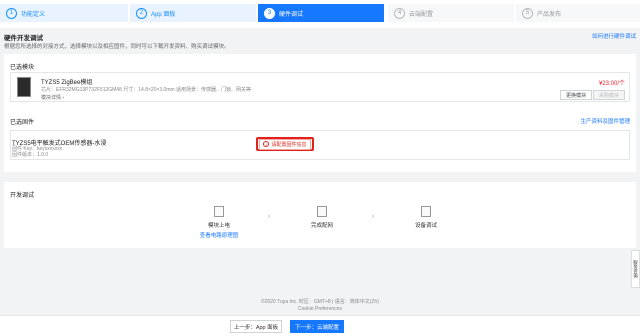 The image size is (640, 336). What do you see at coordinates (219, 235) in the screenshot?
I see `circuit-diagram-link: 查看电路原理图` at bounding box center [219, 235].